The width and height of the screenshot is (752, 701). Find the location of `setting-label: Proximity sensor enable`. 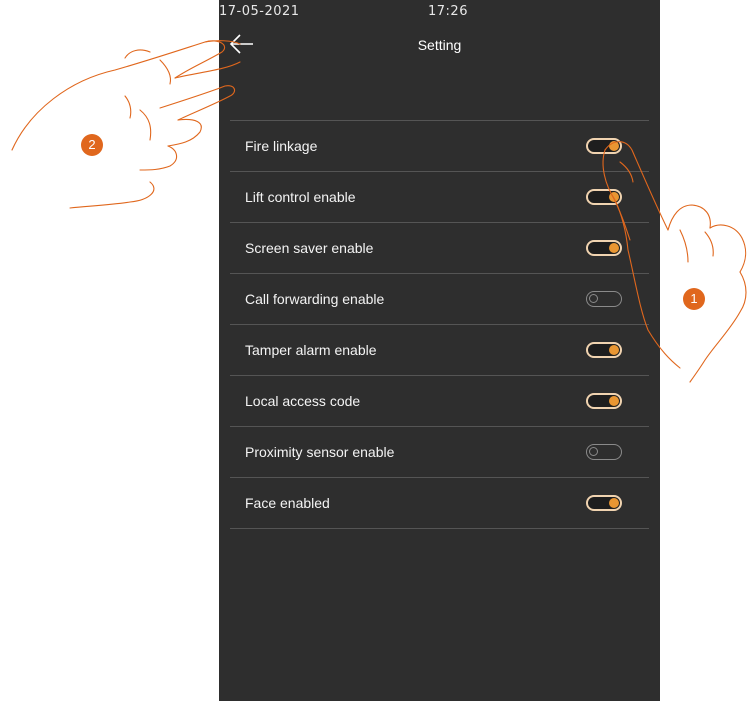

setting-label: Proximity sensor enable is located at coordinates (320, 452).